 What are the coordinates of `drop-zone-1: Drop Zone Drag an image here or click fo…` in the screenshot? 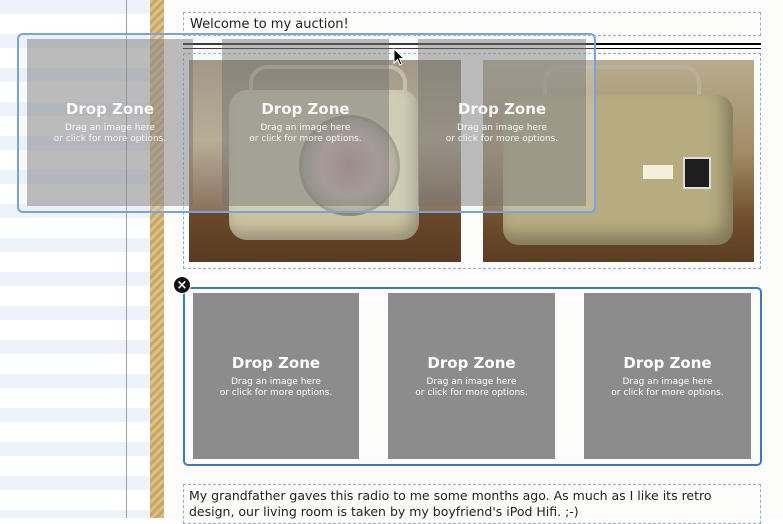 It's located at (276, 376).